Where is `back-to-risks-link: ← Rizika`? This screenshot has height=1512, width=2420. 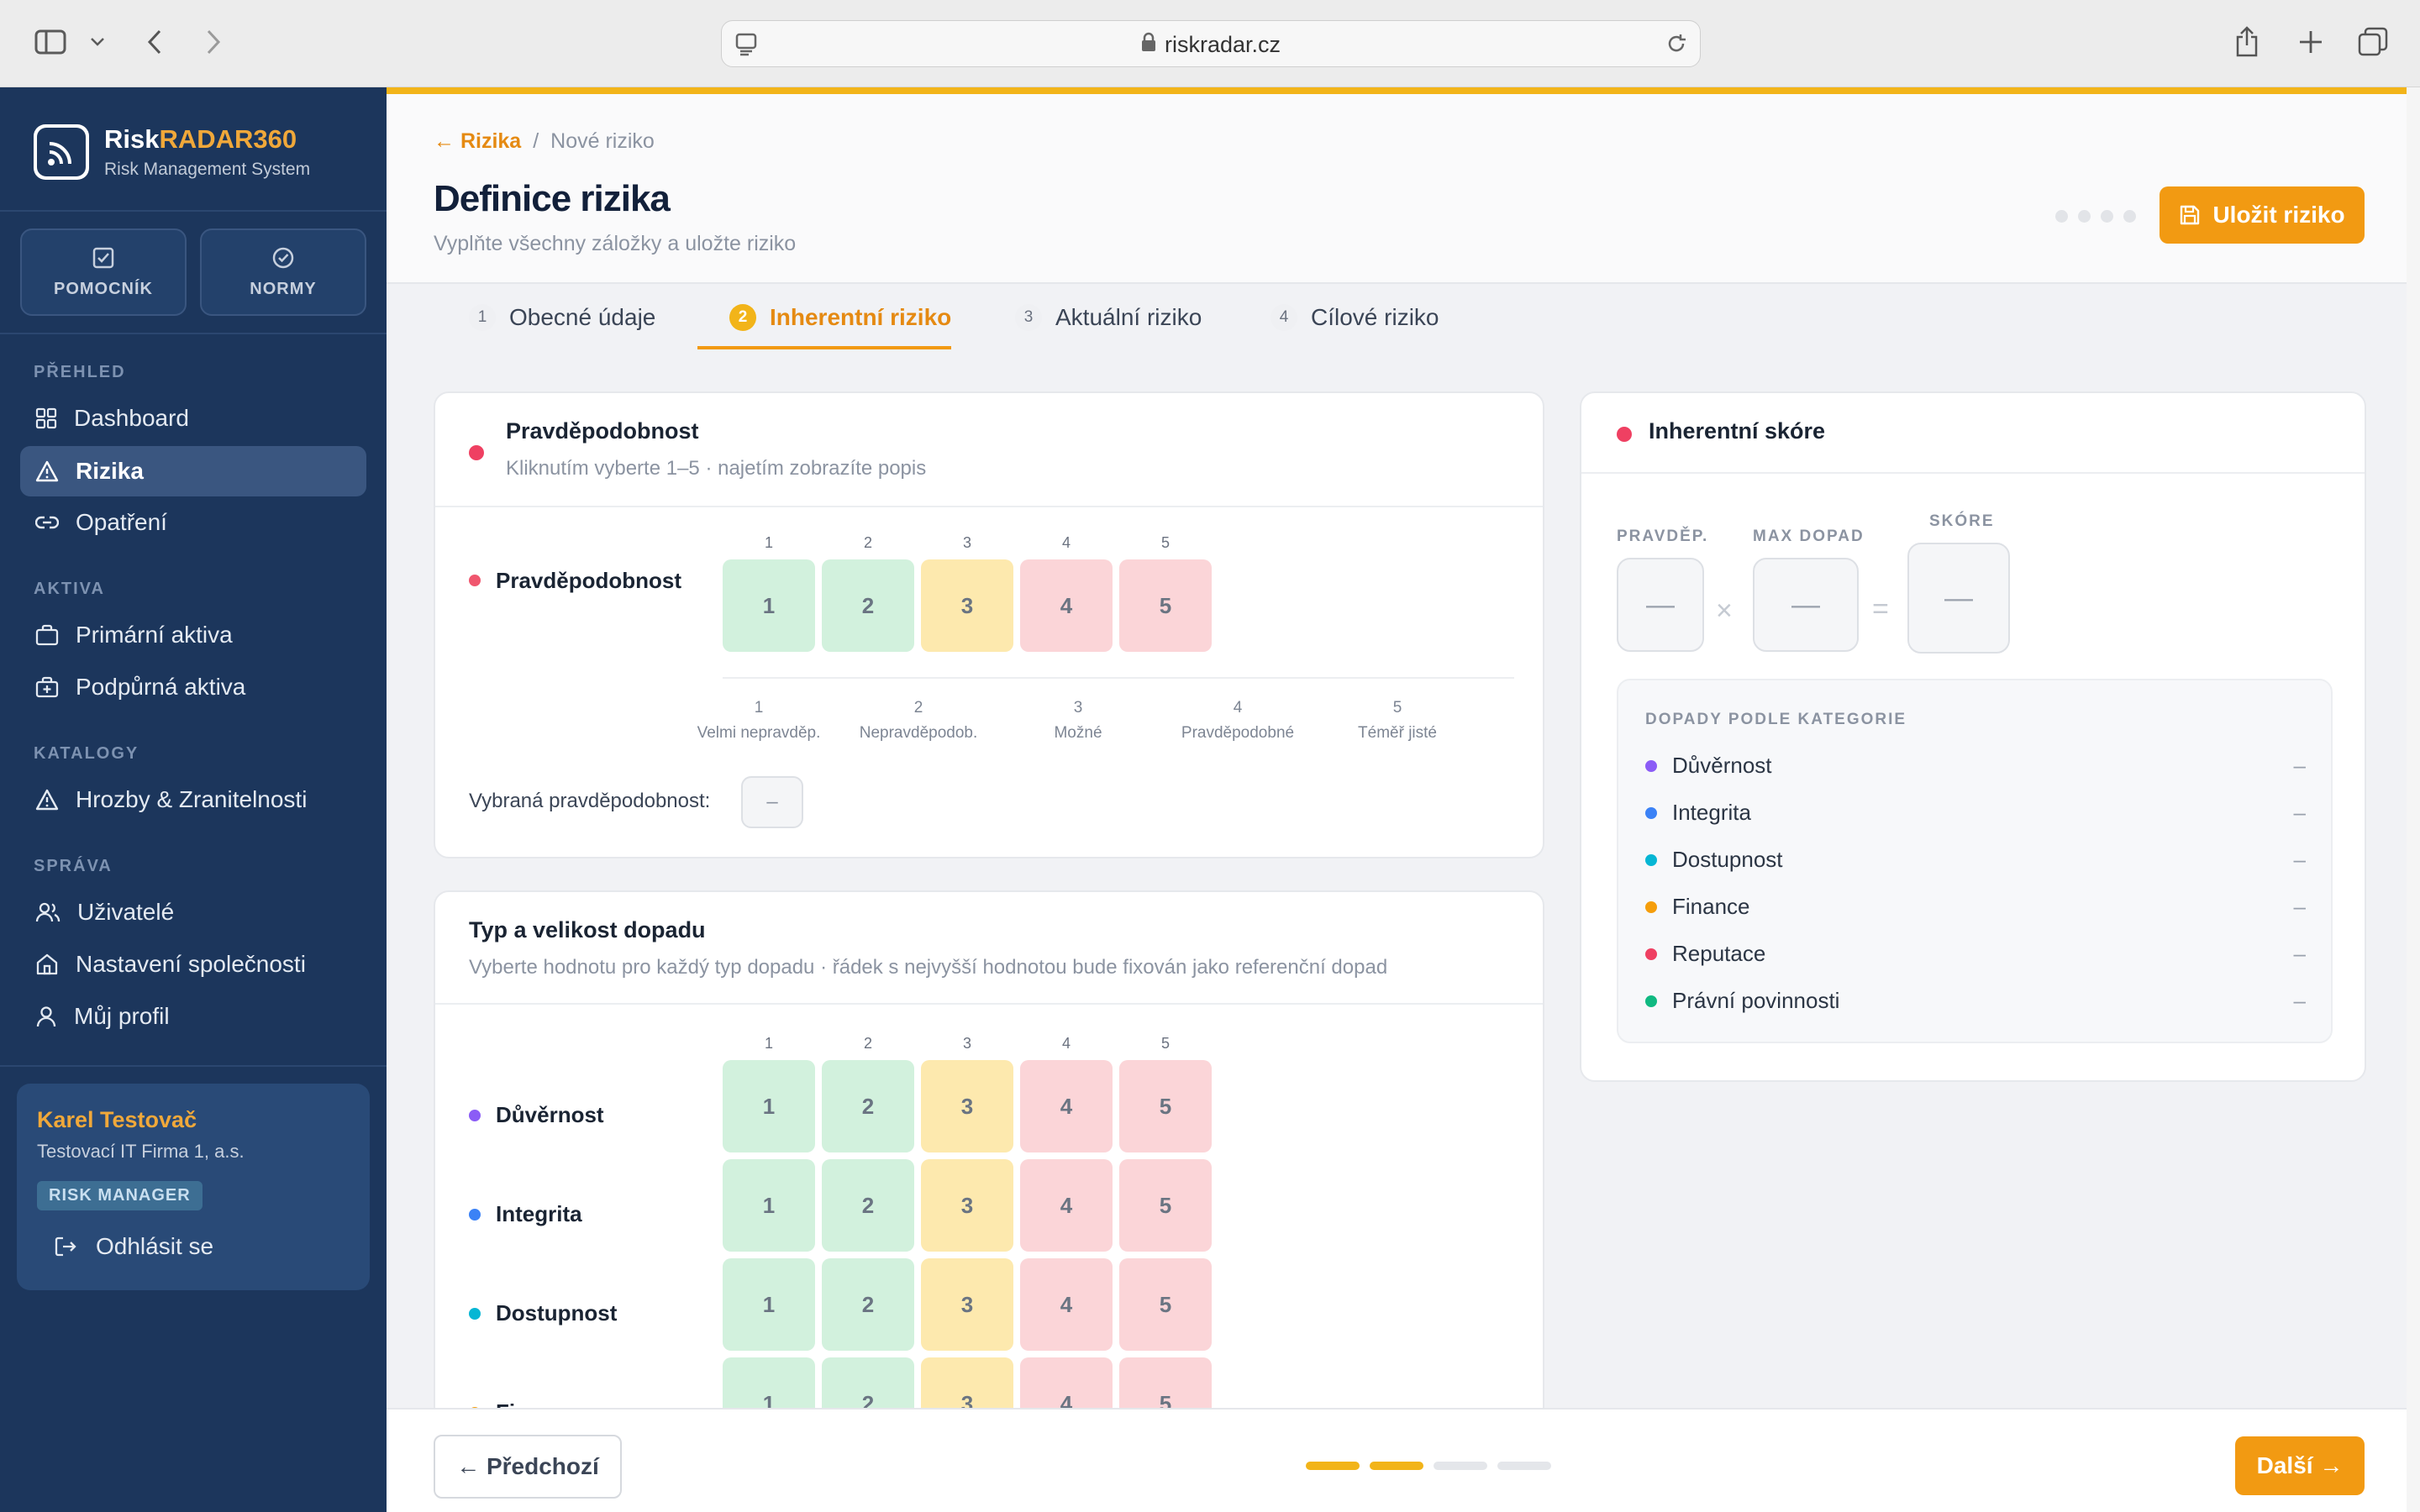
back-to-risks-link: ← Rizika is located at coordinates (478, 141).